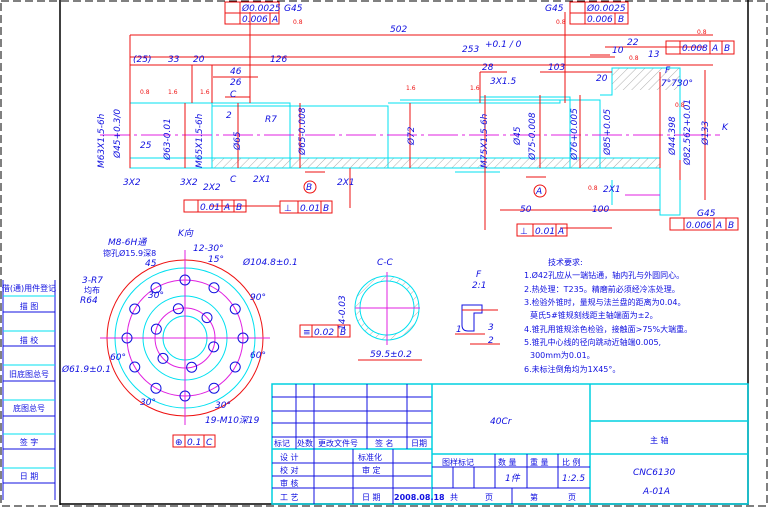 The height and width of the screenshot is (509, 770). I want to click on dim-label: 22, so click(633, 43).